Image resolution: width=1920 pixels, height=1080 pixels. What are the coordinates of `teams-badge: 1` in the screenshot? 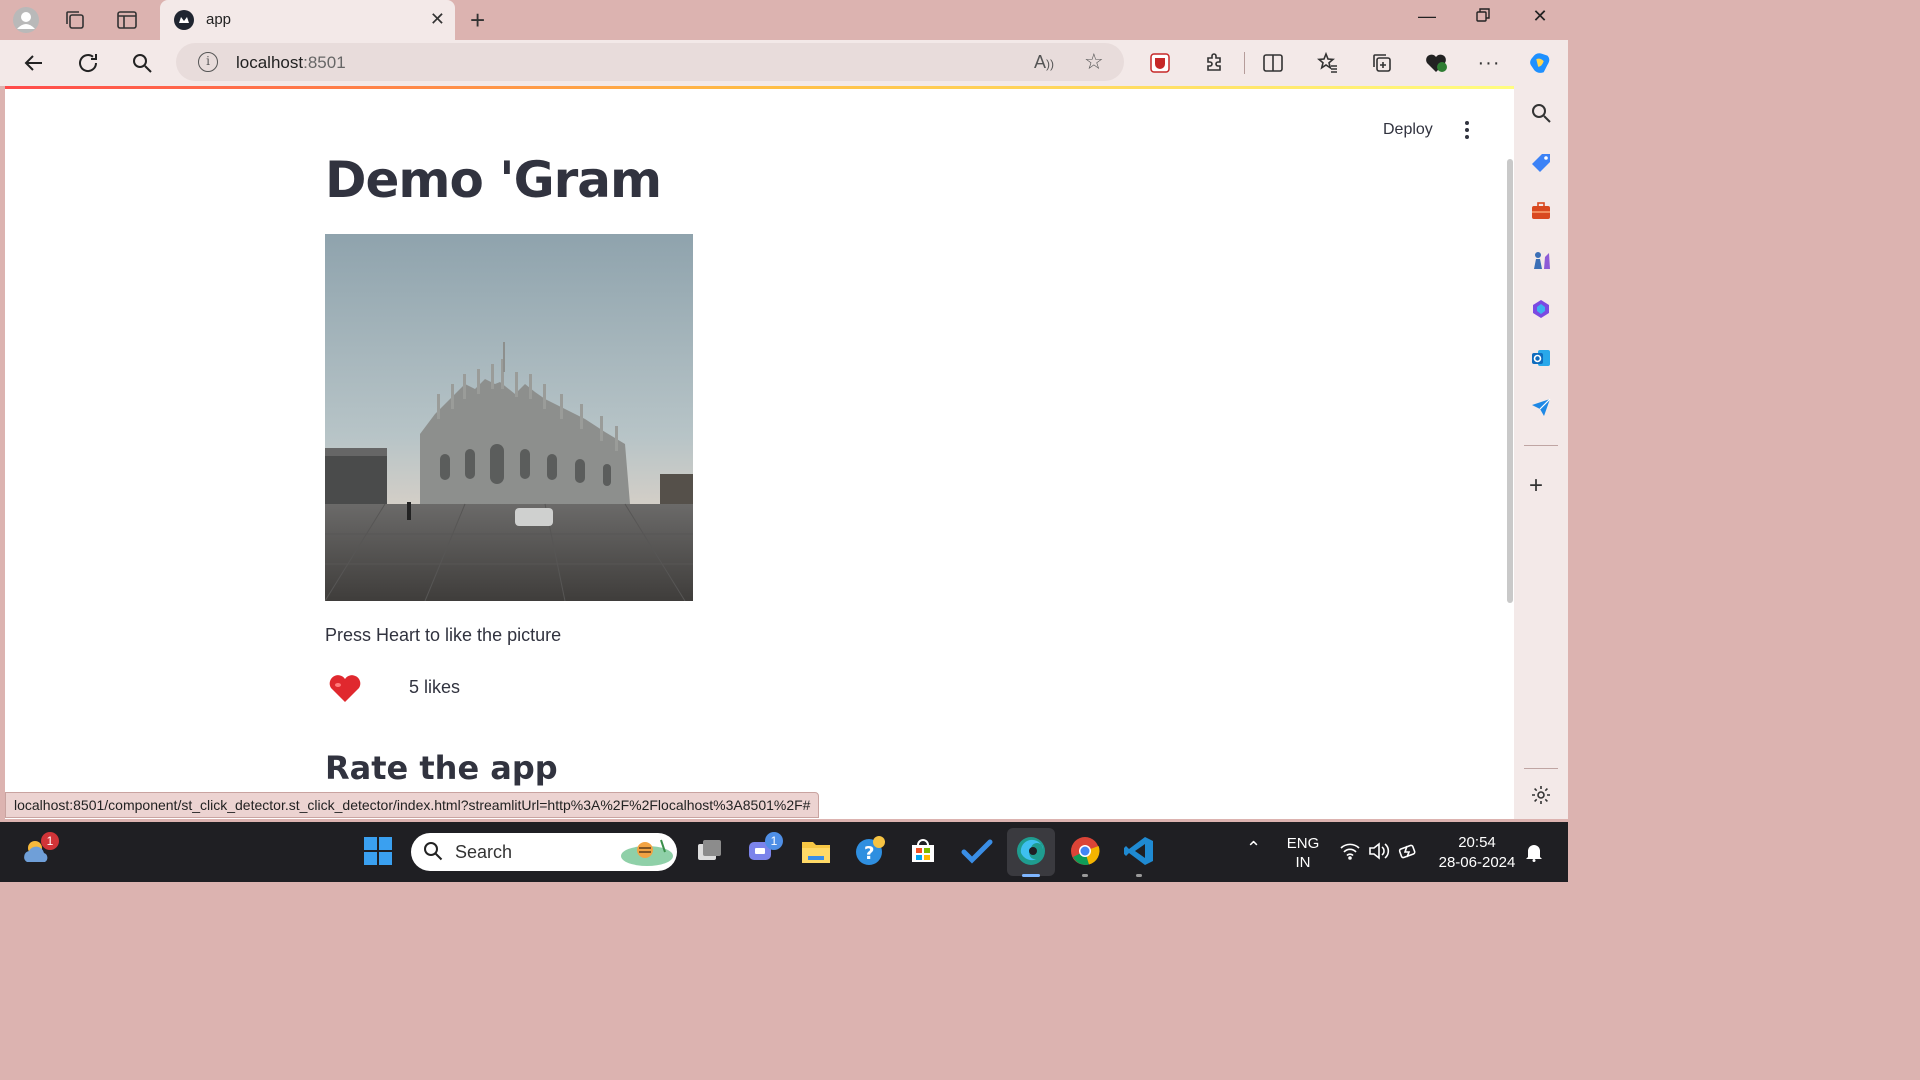 It's located at (774, 841).